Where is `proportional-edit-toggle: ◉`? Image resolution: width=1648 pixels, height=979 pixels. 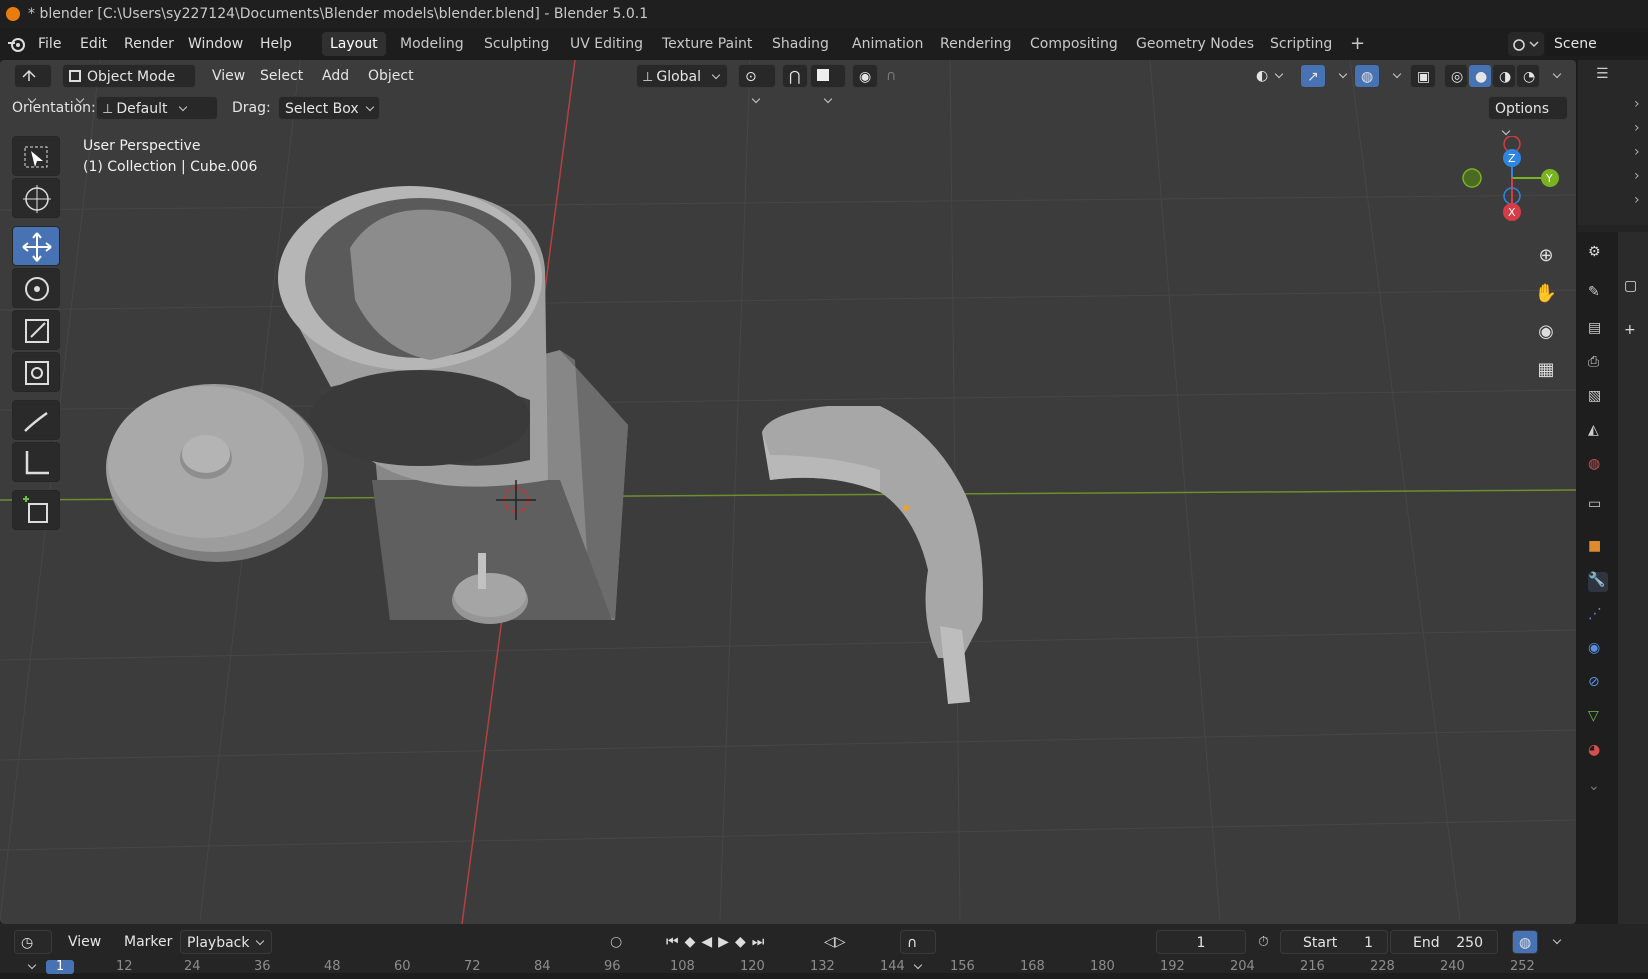 proportional-edit-toggle: ◉ is located at coordinates (865, 76).